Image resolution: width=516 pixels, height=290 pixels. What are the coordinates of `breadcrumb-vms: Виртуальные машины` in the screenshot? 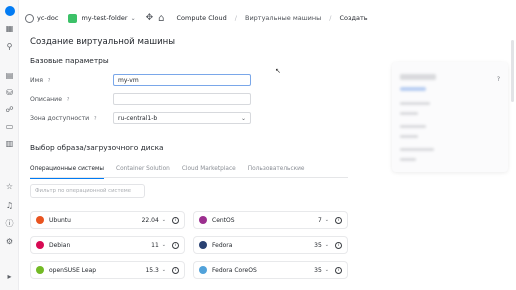 It's located at (283, 18).